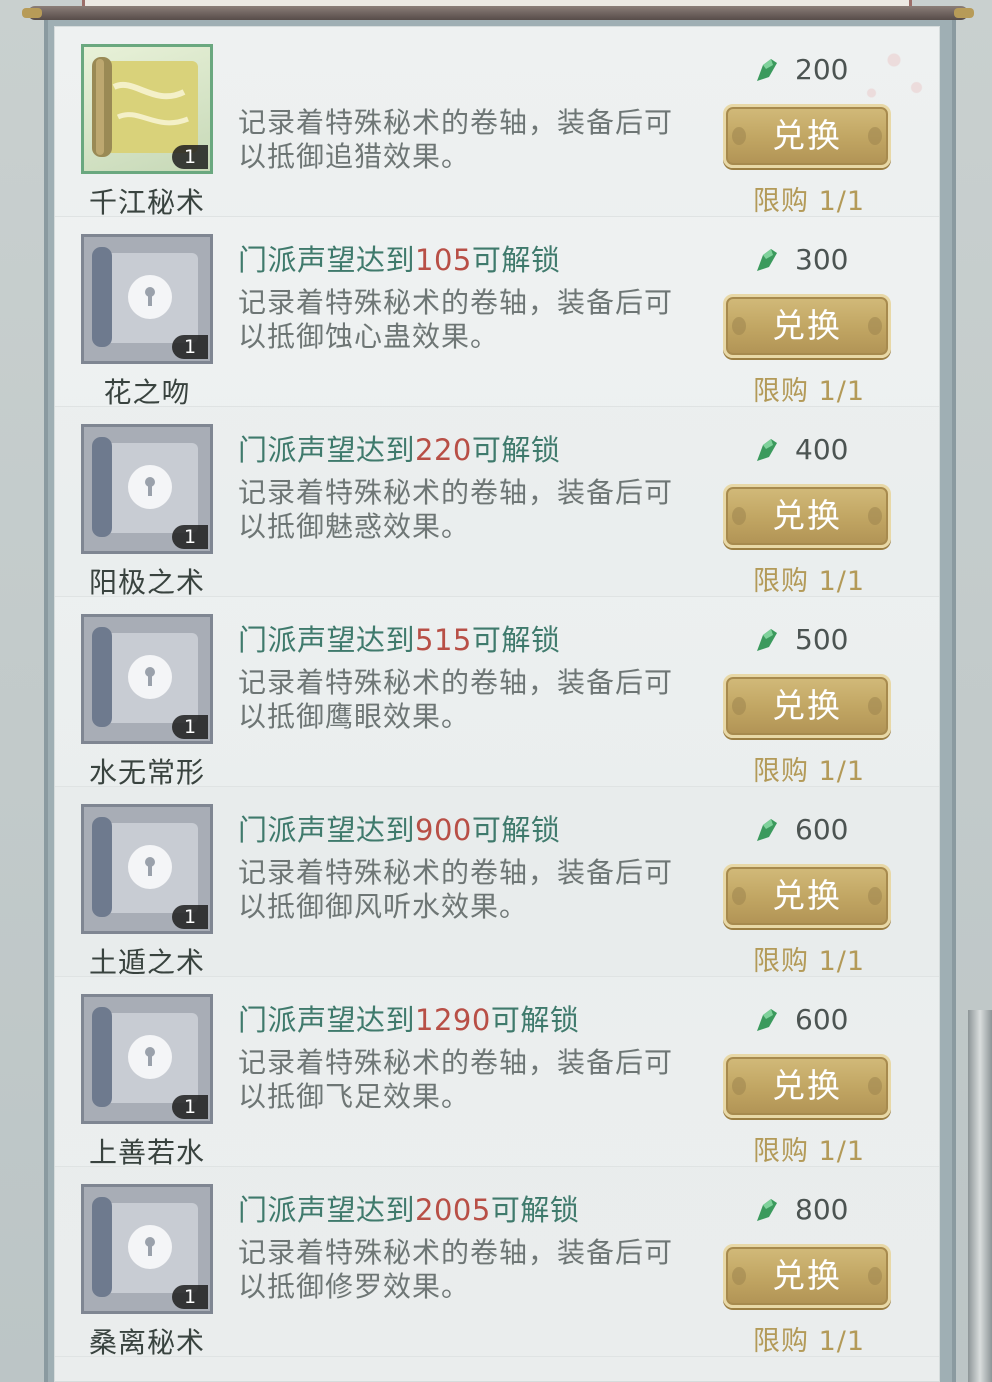 This screenshot has height=1382, width=992. Describe the element at coordinates (453, 1210) in the screenshot. I see `unlock-reputation-value: 2005` at that location.